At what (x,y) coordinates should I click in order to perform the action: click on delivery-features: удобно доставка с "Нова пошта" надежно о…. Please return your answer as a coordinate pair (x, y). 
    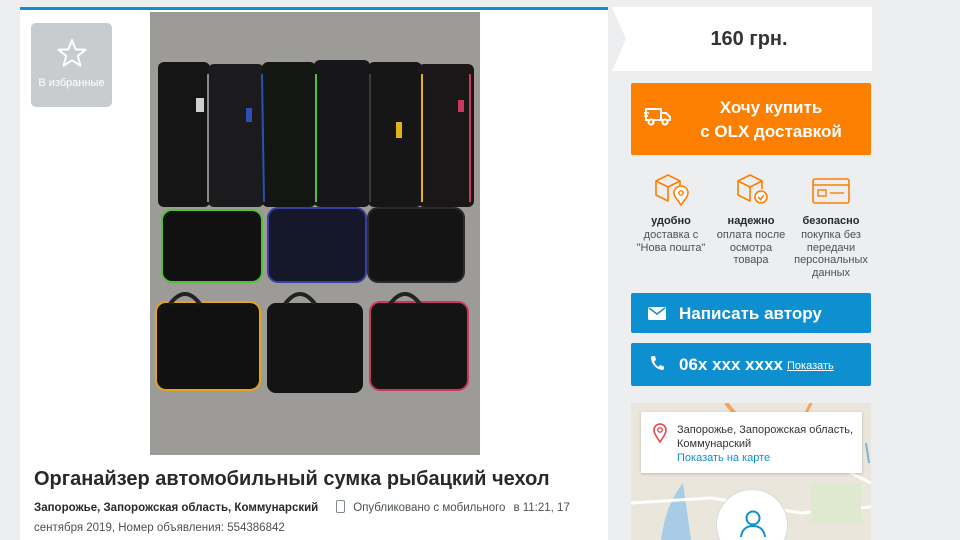
    Looking at the image, I should click on (751, 222).